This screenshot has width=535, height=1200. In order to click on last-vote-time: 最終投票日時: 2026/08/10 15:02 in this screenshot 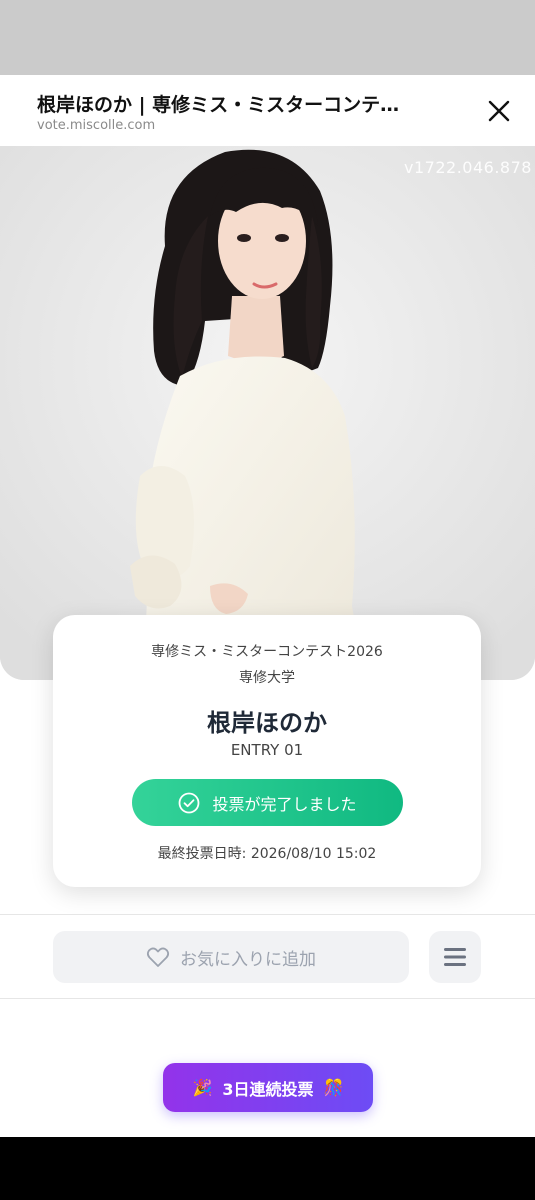, I will do `click(267, 854)`.